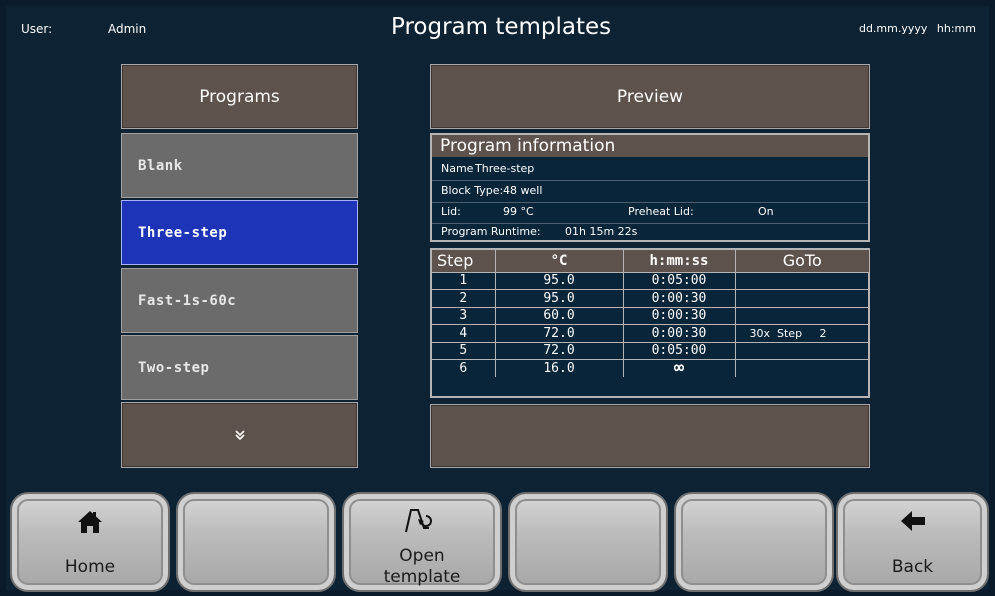 This screenshot has height=596, width=995. I want to click on preheat-lid-value: On, so click(766, 211).